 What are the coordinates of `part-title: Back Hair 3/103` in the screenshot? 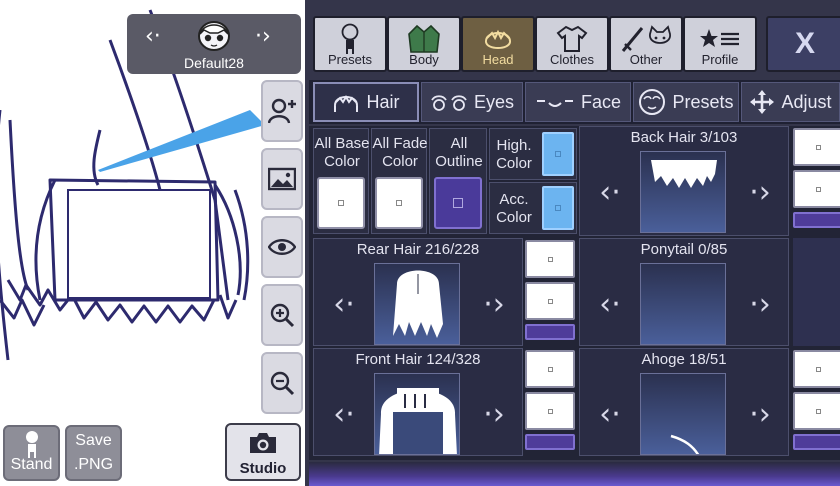 It's located at (684, 137).